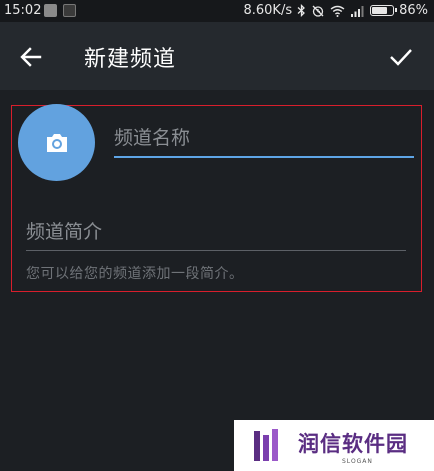  What do you see at coordinates (301, 10) in the screenshot?
I see `bluetooth-icon` at bounding box center [301, 10].